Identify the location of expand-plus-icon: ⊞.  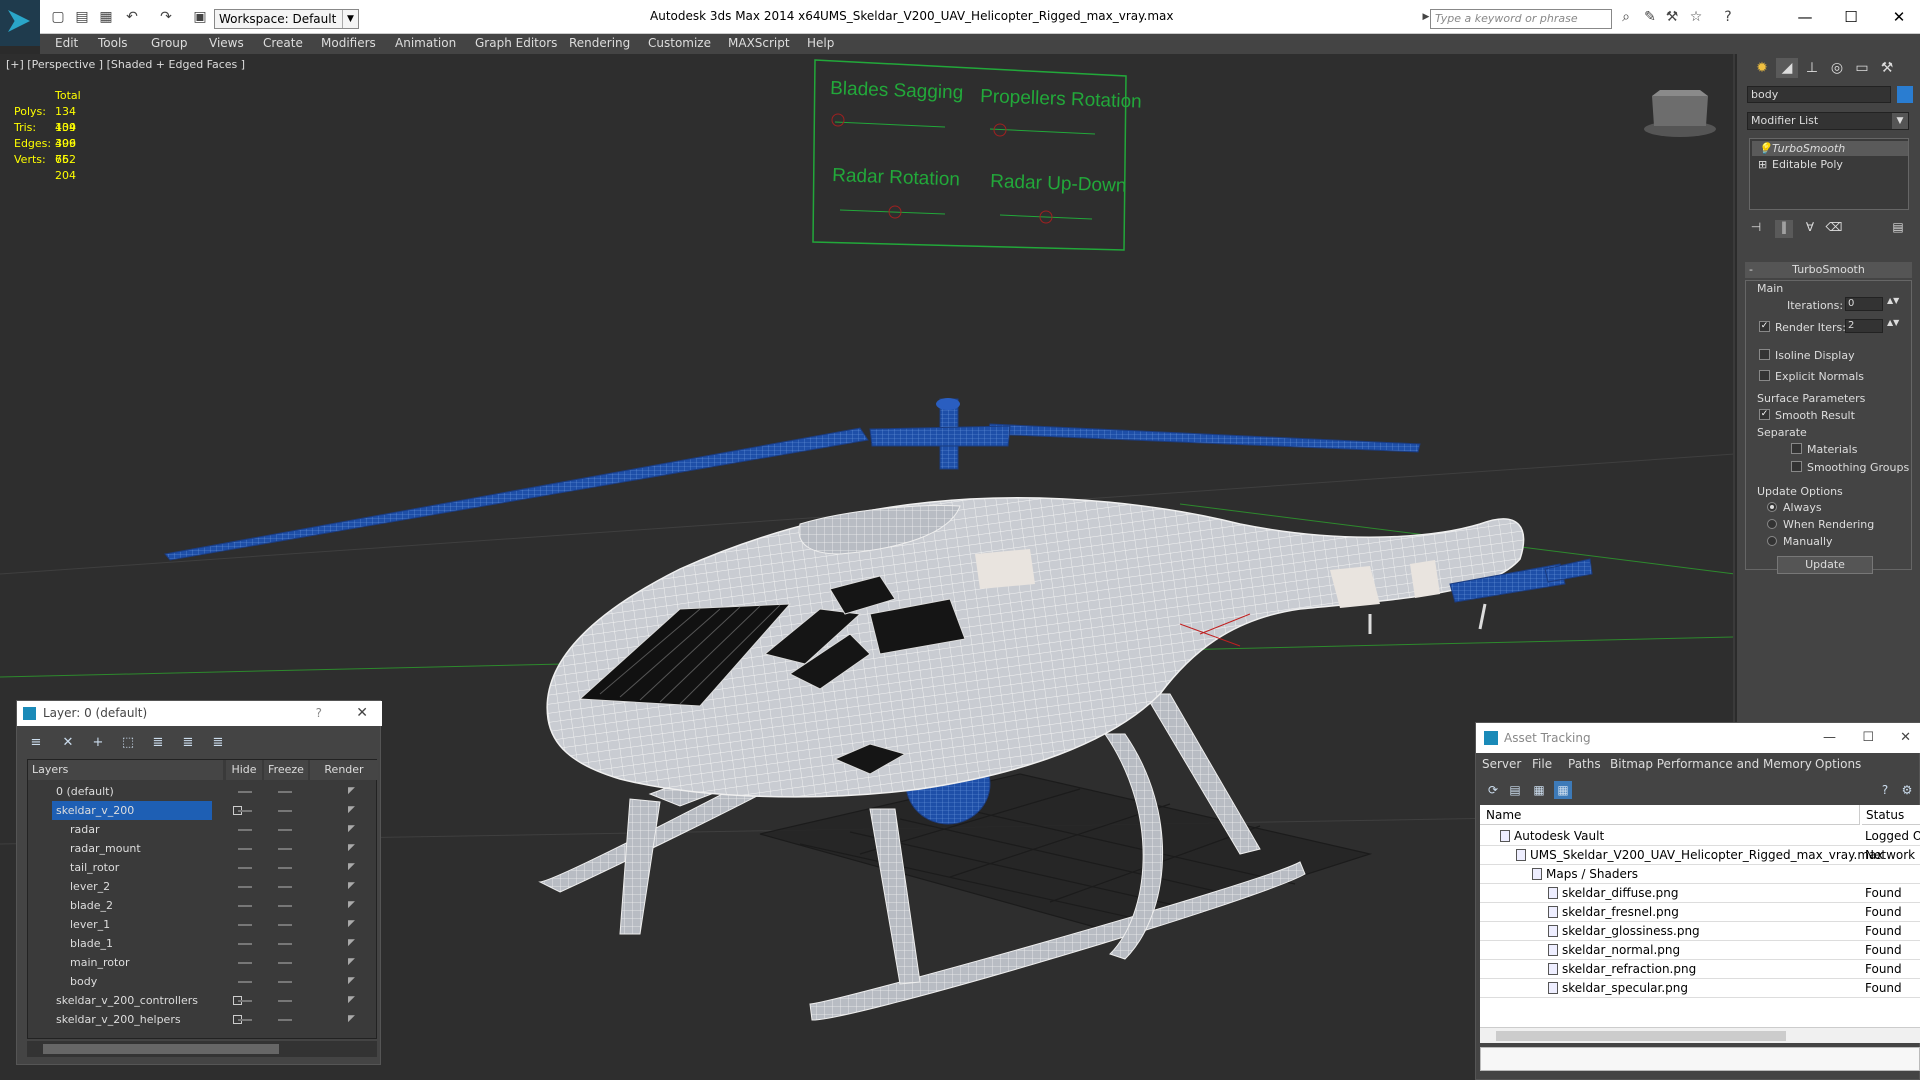
(1762, 164).